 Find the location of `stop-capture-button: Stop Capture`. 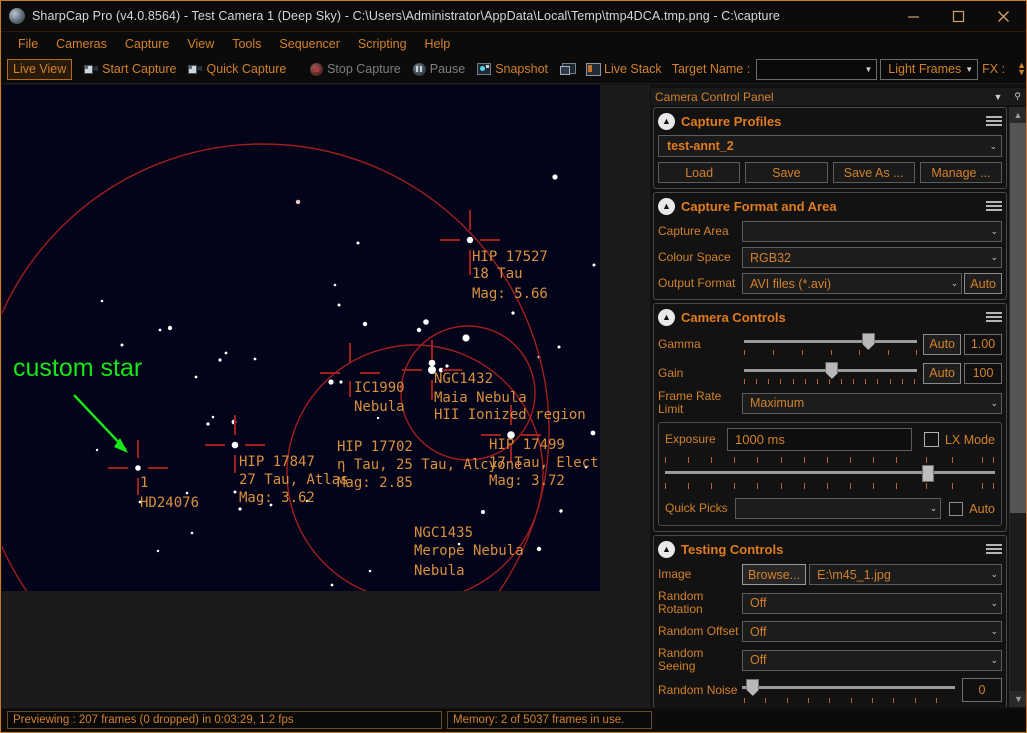

stop-capture-button: Stop Capture is located at coordinates (355, 69).